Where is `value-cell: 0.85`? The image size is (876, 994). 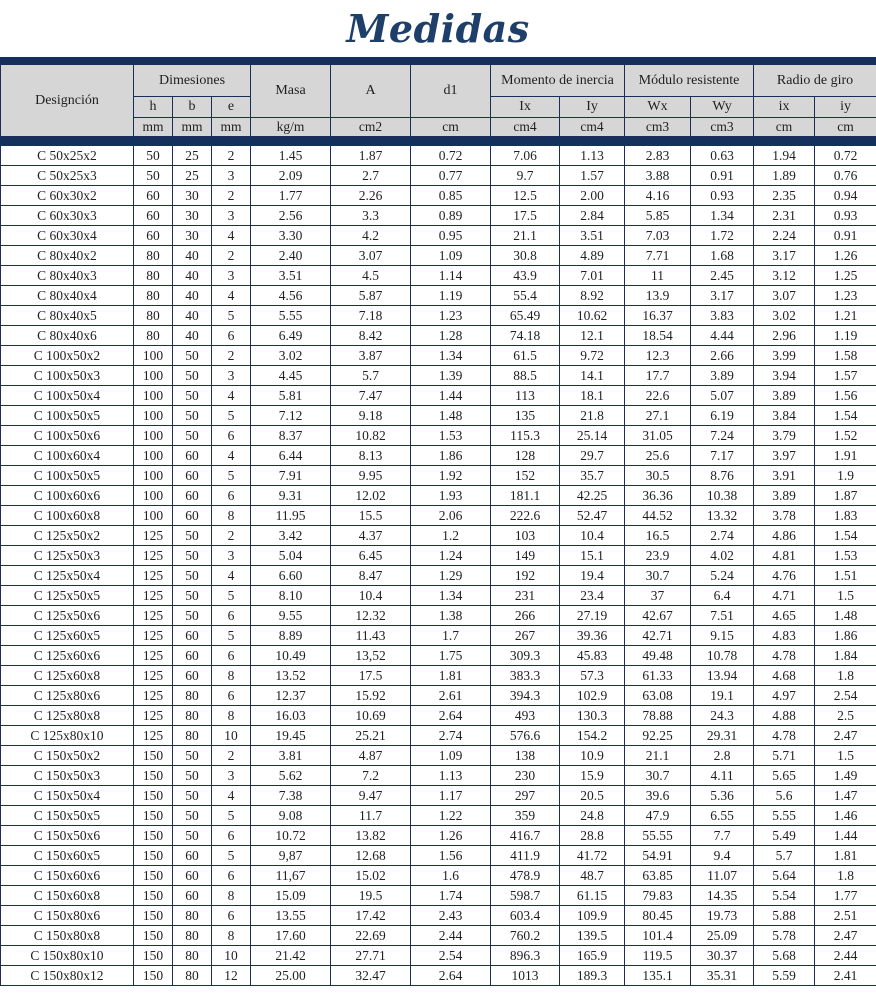 value-cell: 0.85 is located at coordinates (451, 195).